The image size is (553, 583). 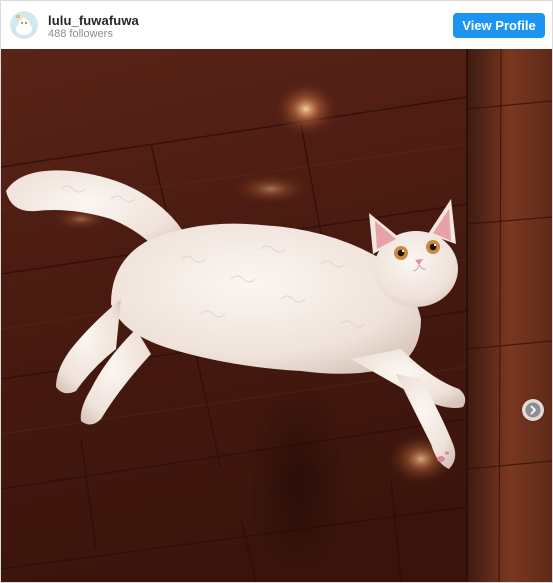 What do you see at coordinates (93, 20) in the screenshot?
I see `username-link: lulu_fuwafuwa` at bounding box center [93, 20].